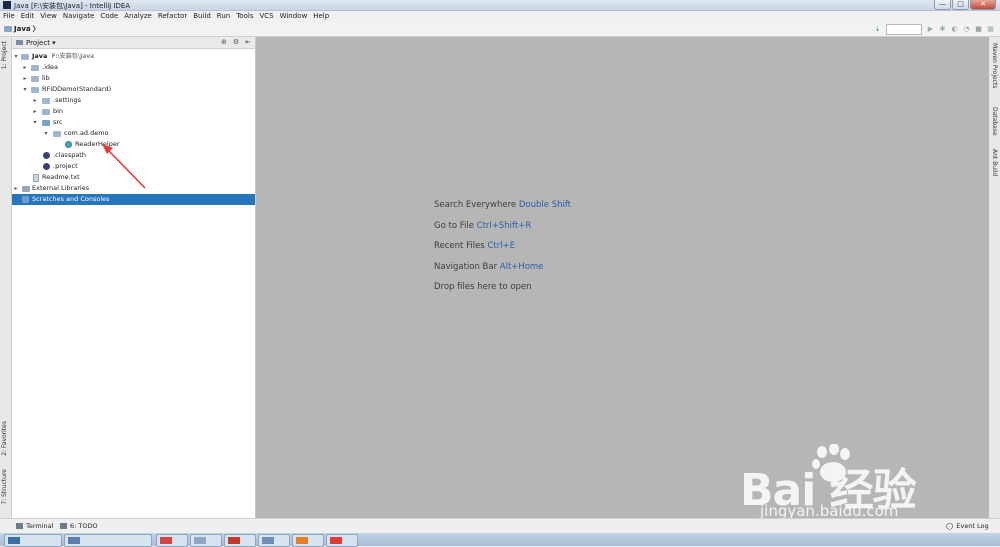 Image resolution: width=1000 pixels, height=547 pixels. What do you see at coordinates (942, 5) in the screenshot?
I see `minimize-button: —` at bounding box center [942, 5].